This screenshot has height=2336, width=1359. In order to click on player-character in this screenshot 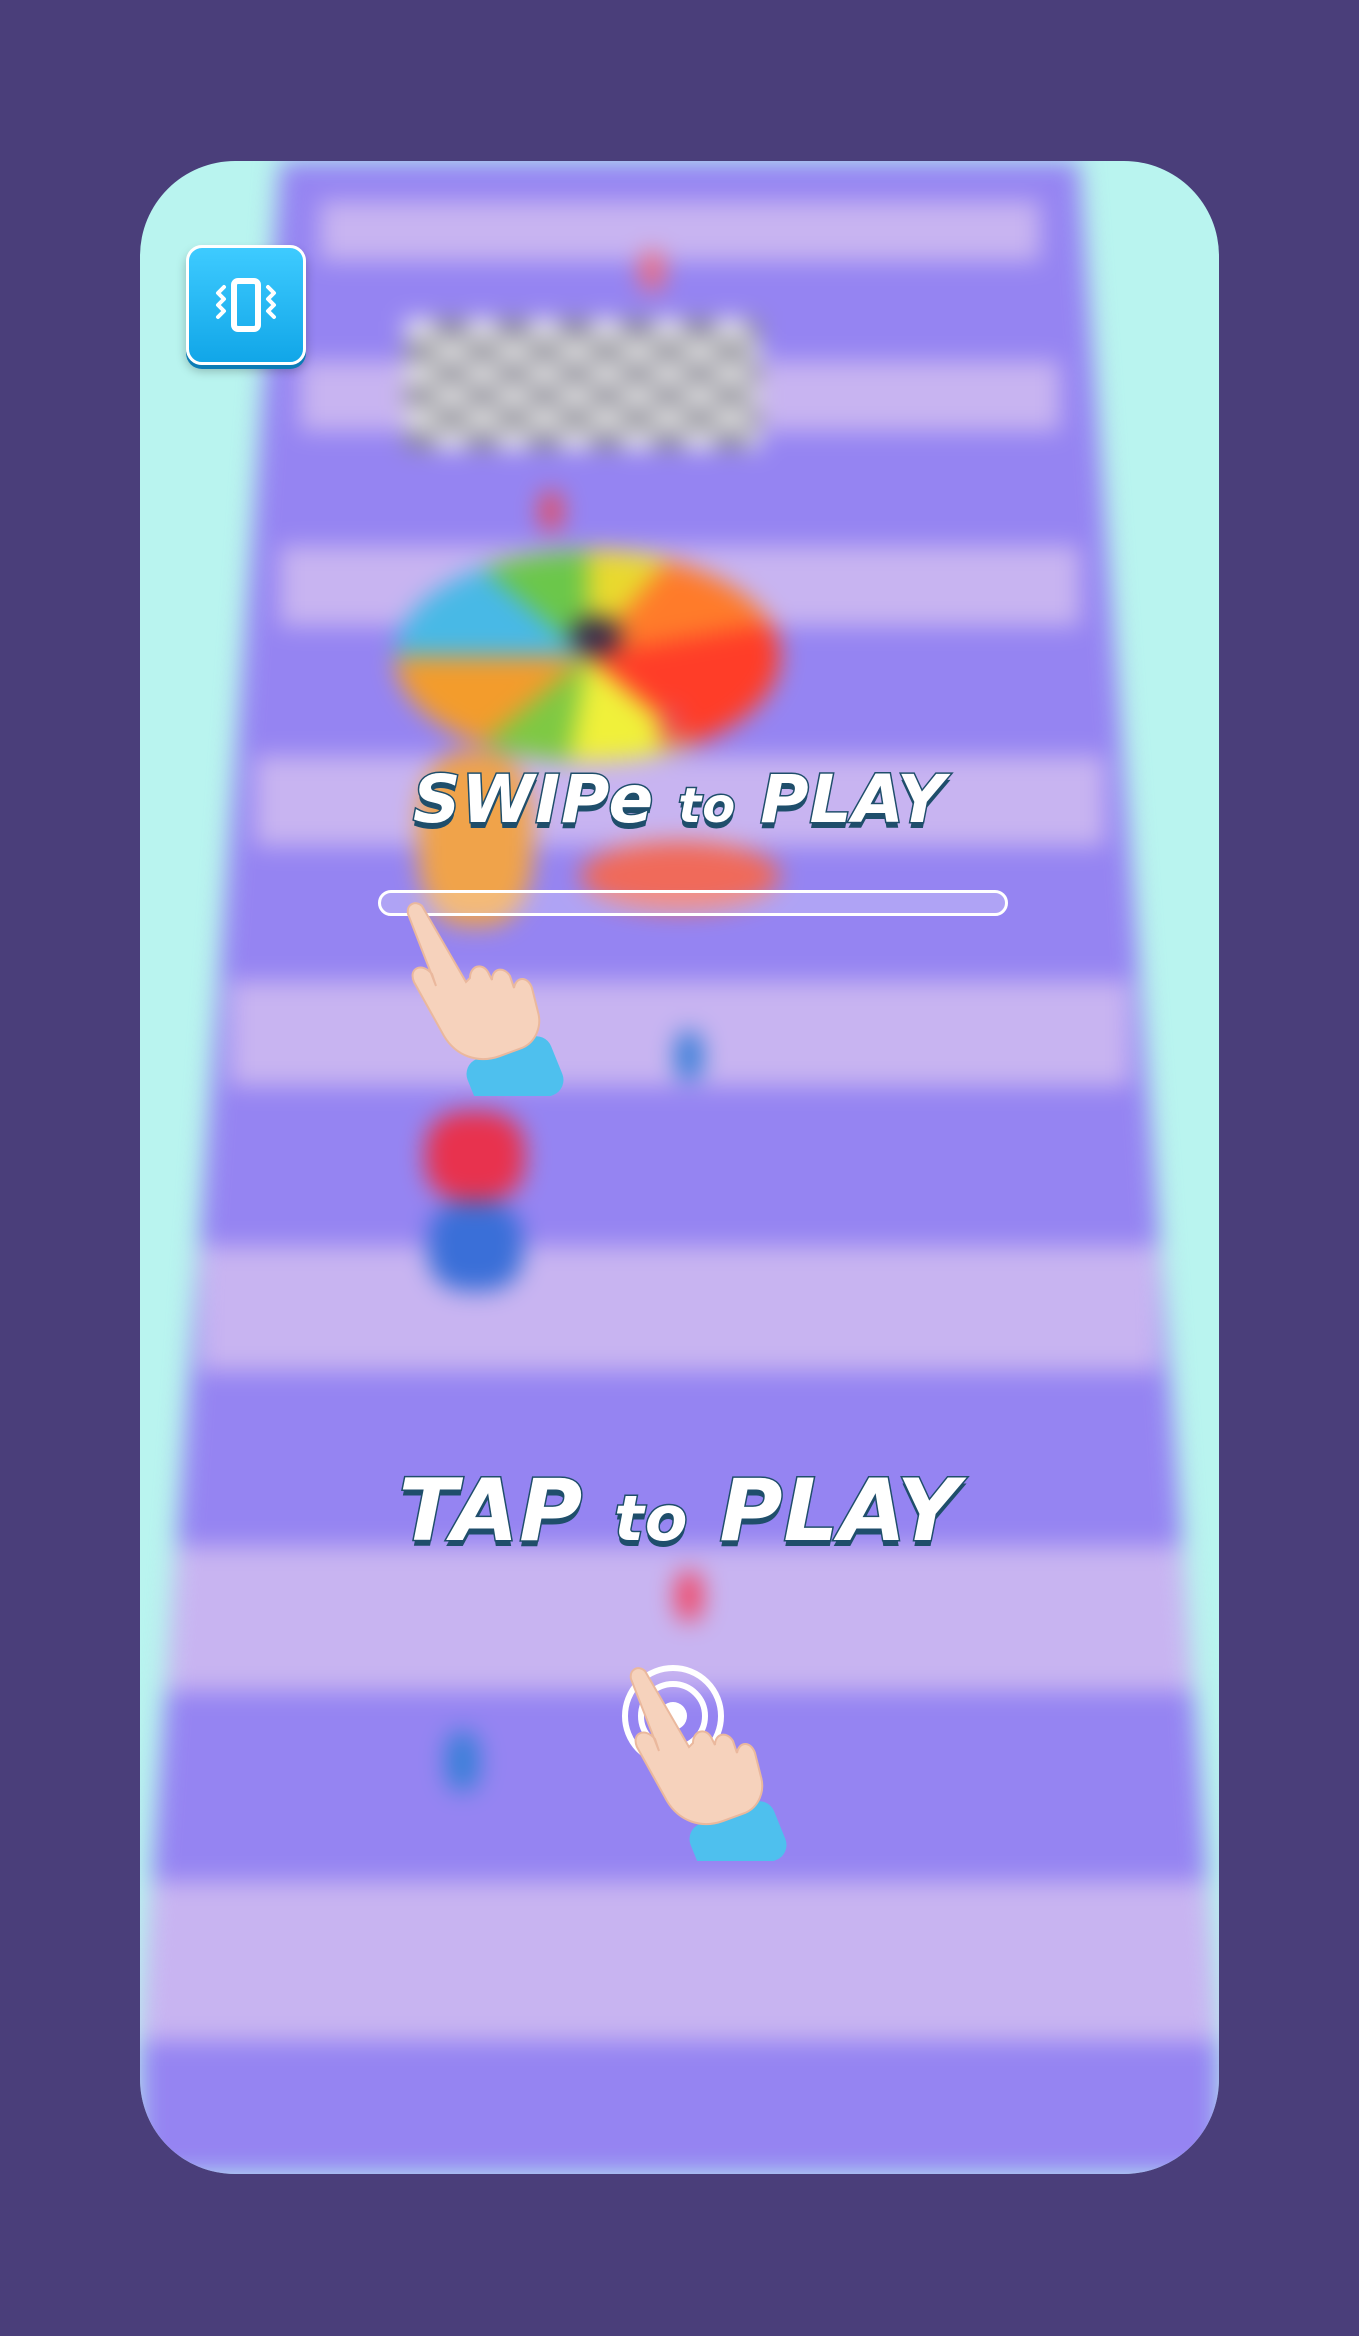, I will do `click(475, 1156)`.